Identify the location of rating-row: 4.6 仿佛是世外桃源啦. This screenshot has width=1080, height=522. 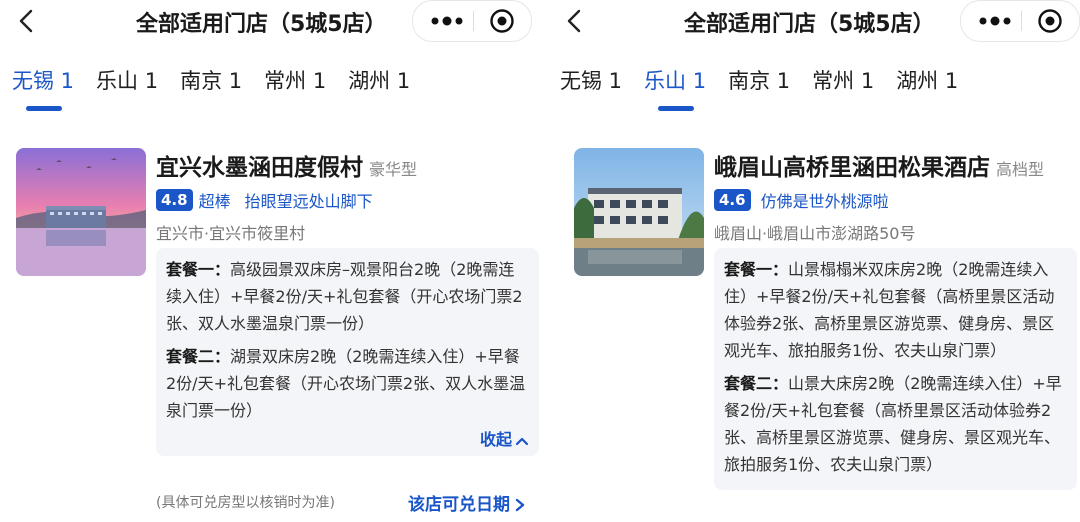
(897, 200).